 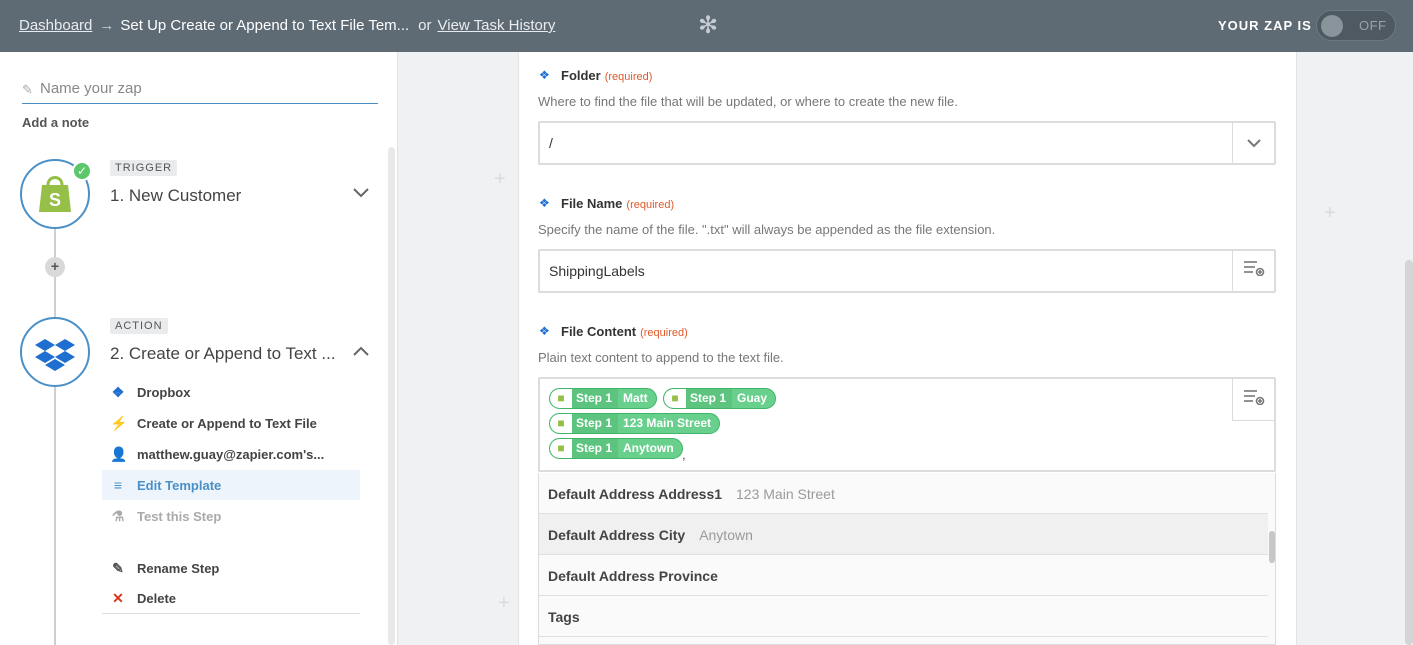 What do you see at coordinates (227, 423) in the screenshot?
I see `substep-label: Create or Append to Text File` at bounding box center [227, 423].